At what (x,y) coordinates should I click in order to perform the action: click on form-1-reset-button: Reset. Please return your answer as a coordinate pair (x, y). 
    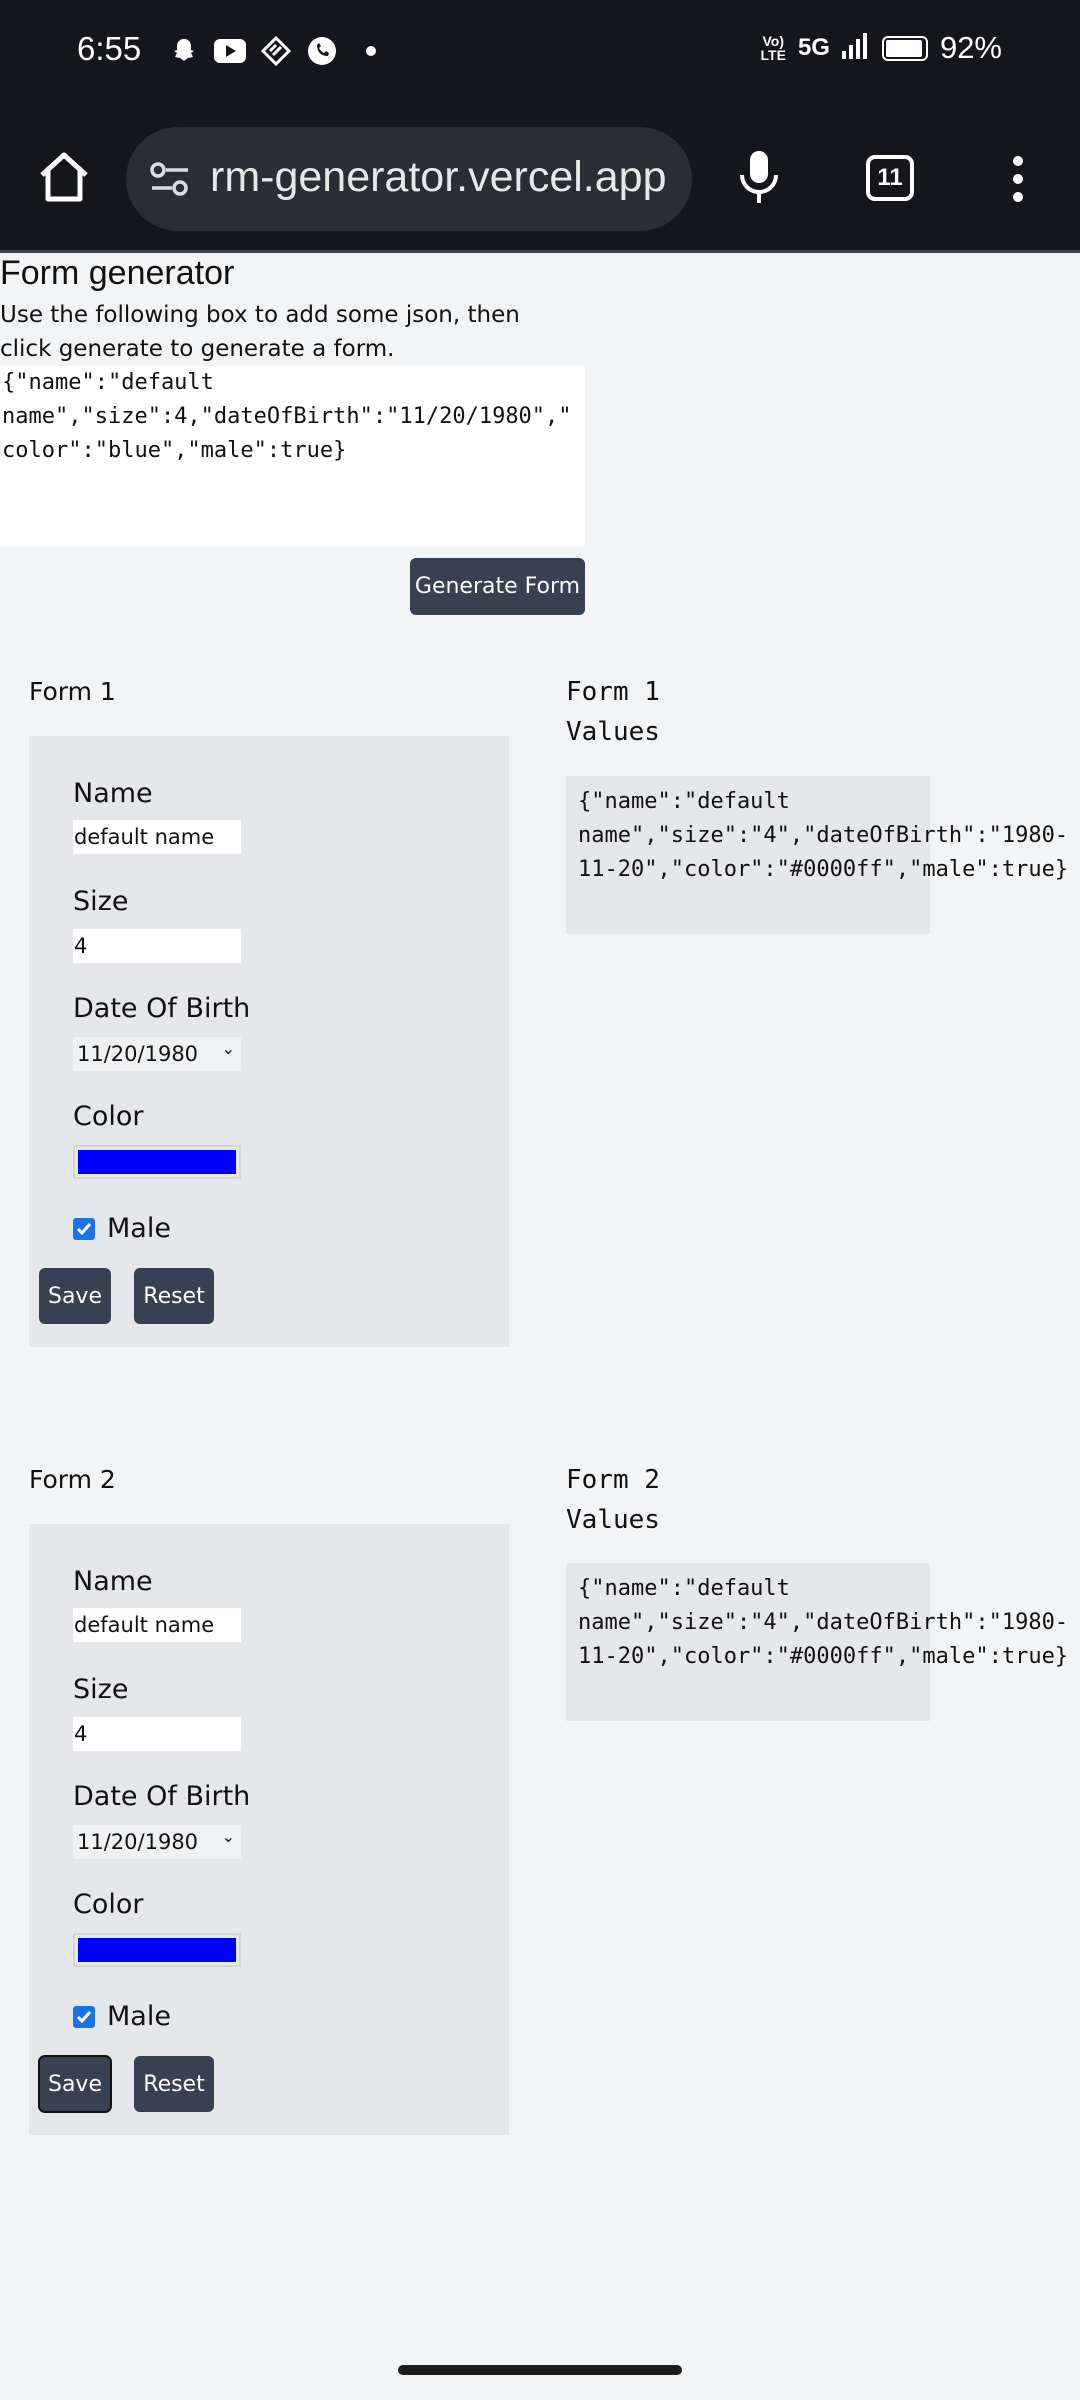
    Looking at the image, I should click on (174, 1296).